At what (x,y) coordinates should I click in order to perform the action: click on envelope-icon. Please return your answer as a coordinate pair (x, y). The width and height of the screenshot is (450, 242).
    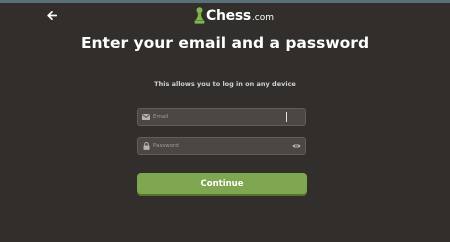
    Looking at the image, I should click on (146, 117).